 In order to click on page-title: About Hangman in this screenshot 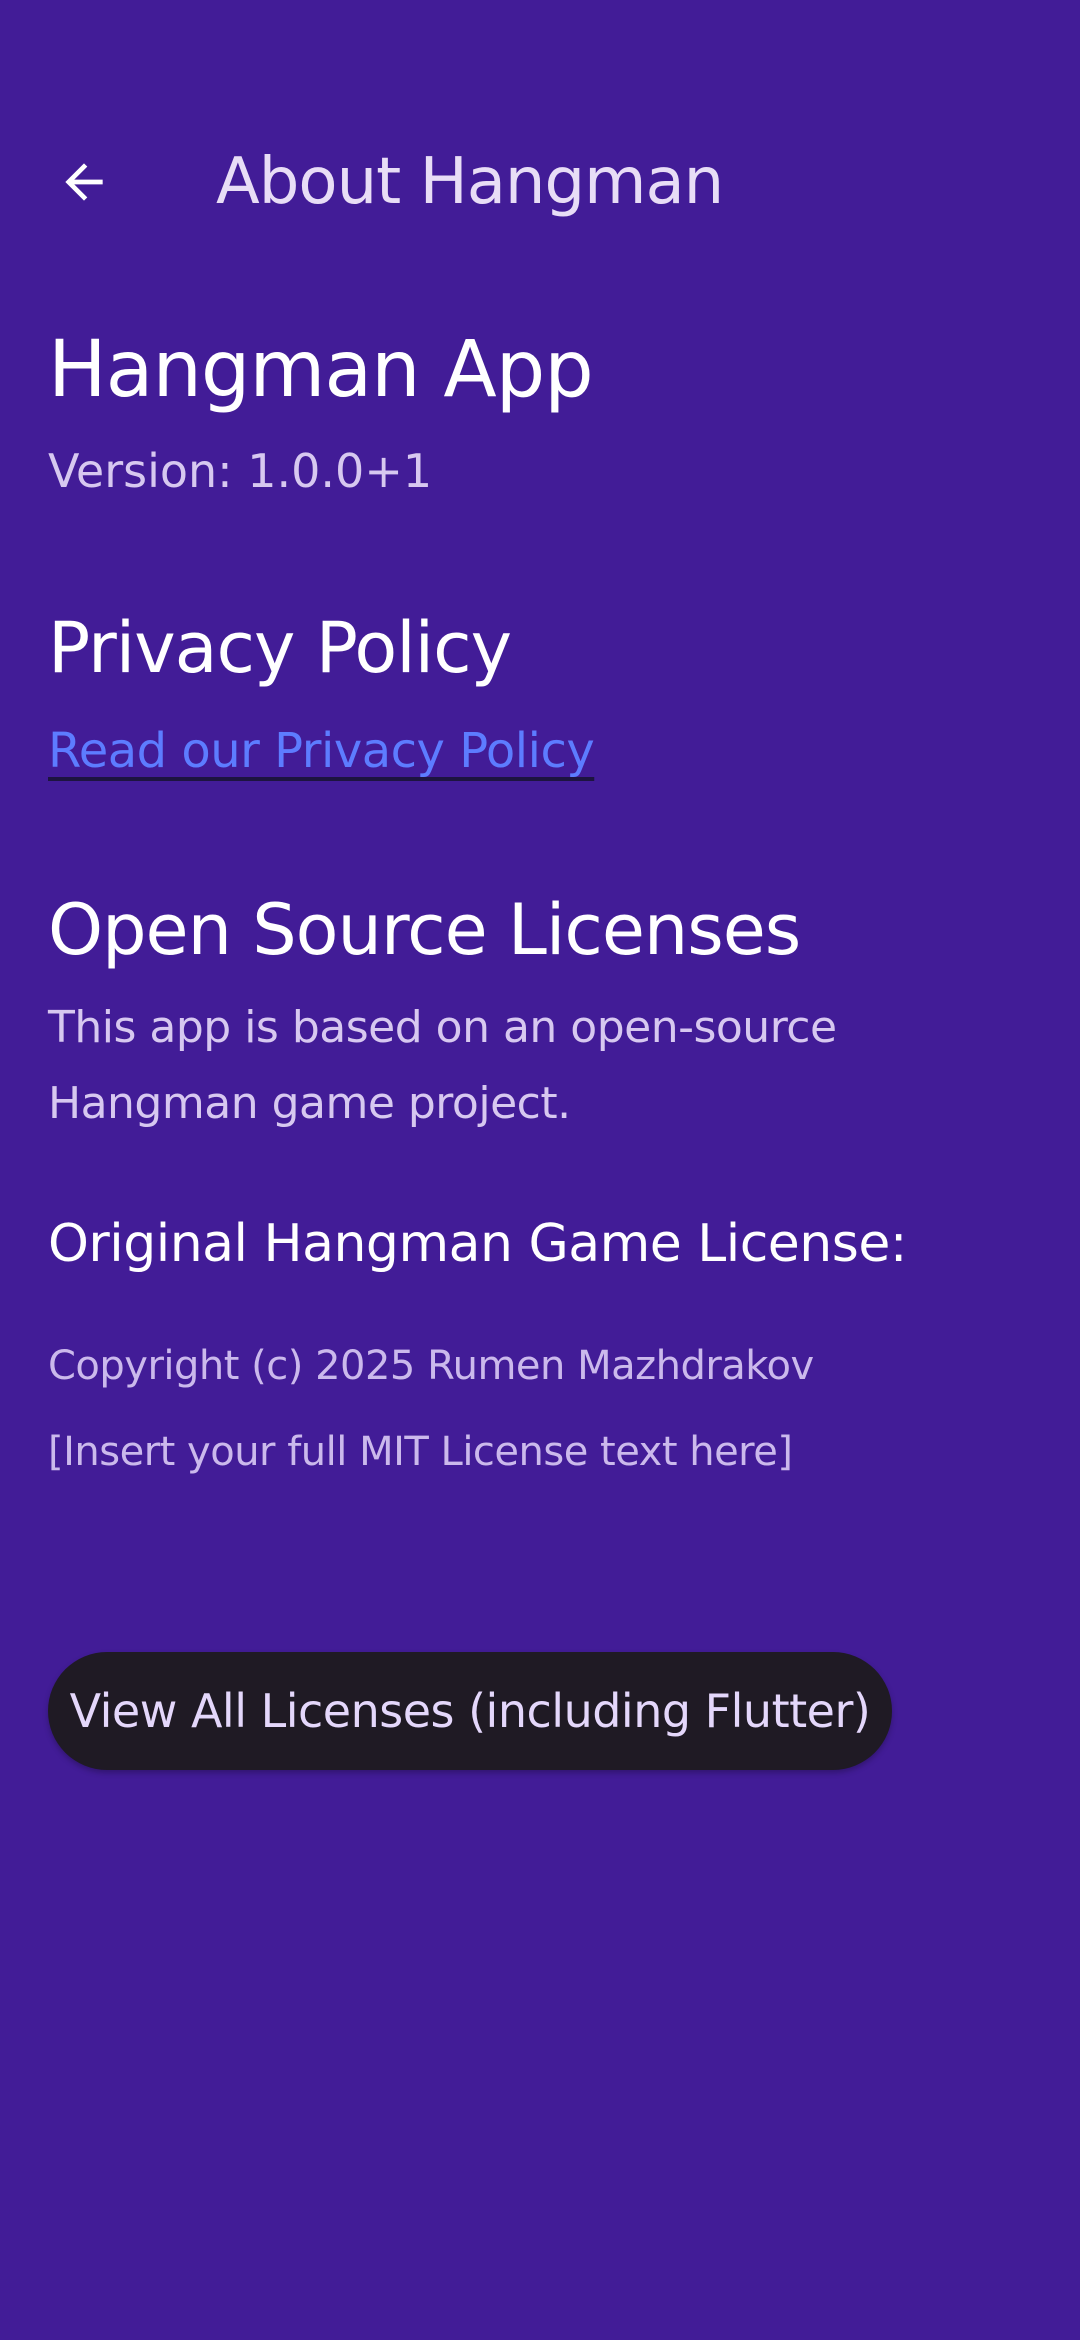, I will do `click(470, 182)`.